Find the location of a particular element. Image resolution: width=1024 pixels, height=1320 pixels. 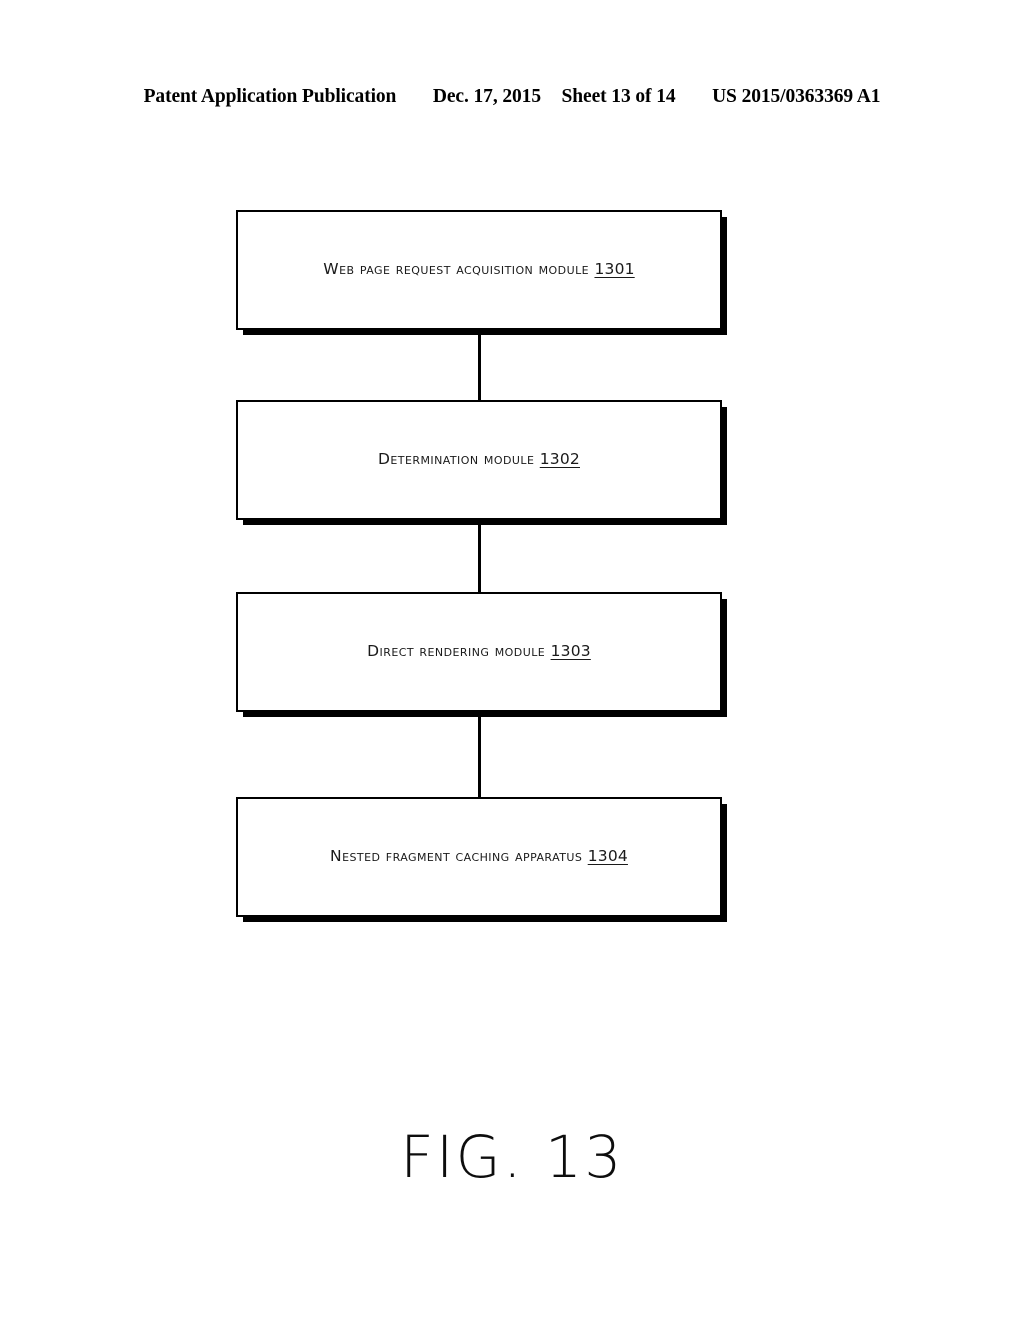

flow-box-1302-label: Determination module 1302 is located at coordinates (479, 459).